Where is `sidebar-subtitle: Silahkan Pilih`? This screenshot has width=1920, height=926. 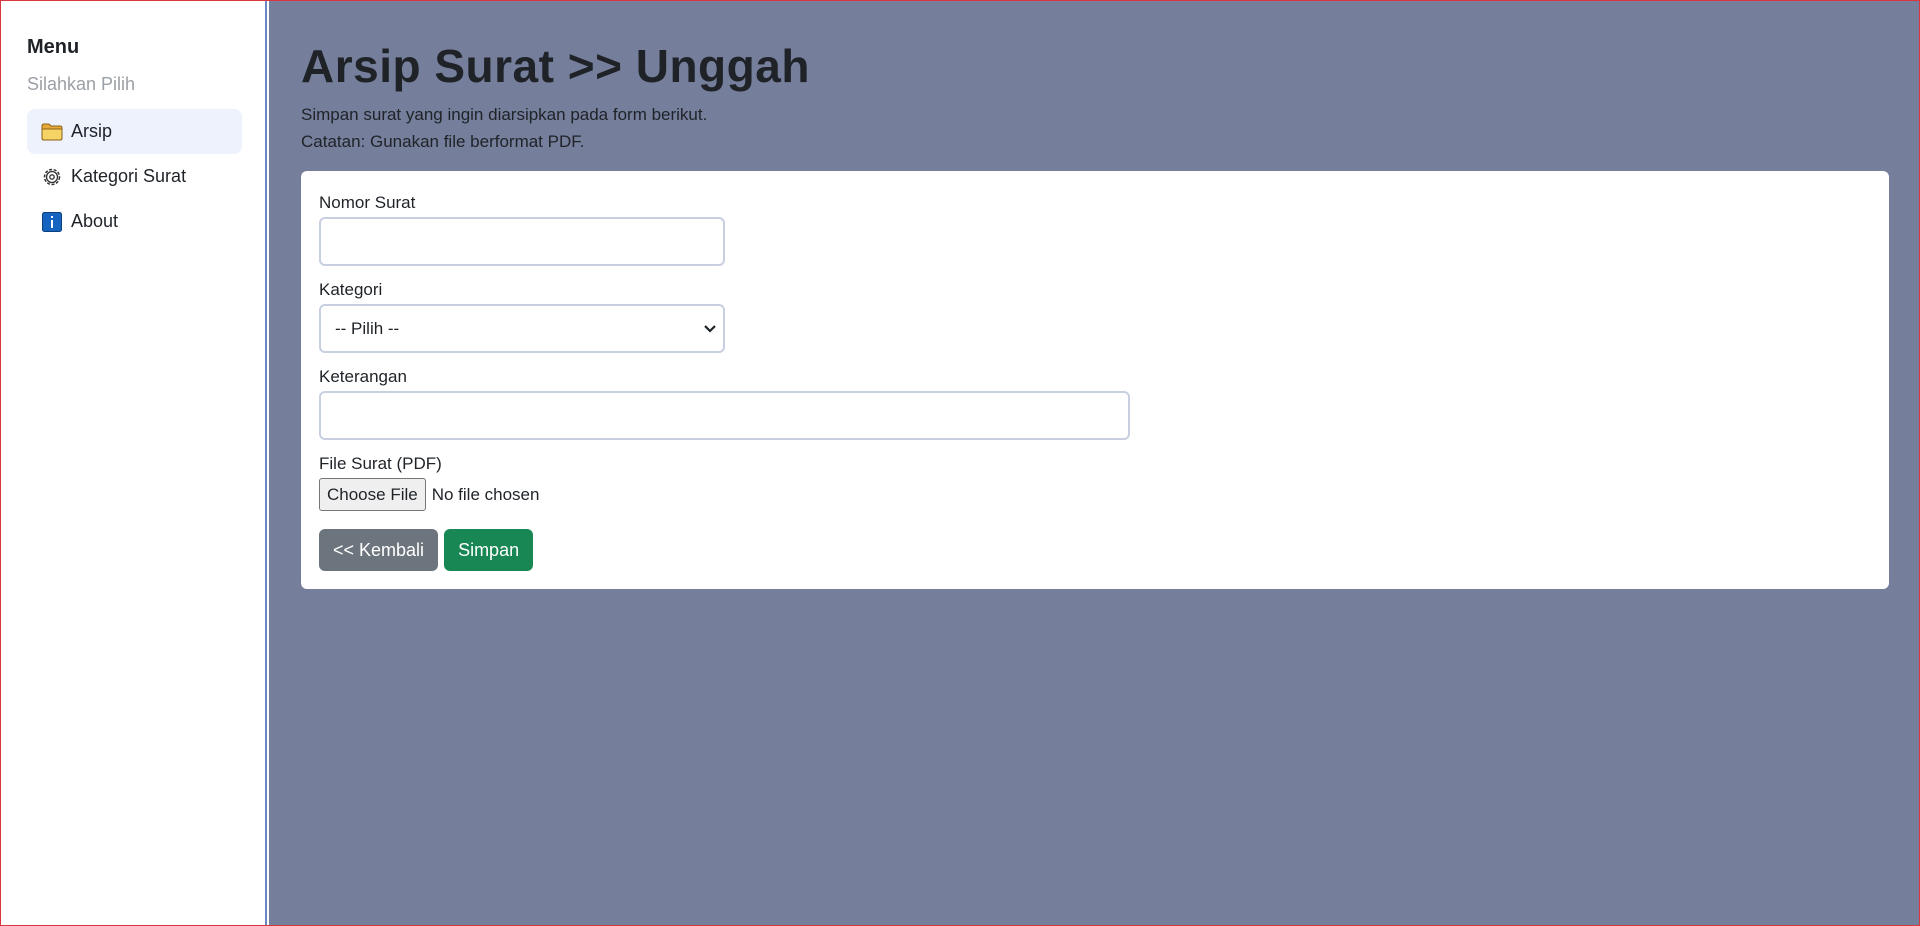 sidebar-subtitle: Silahkan Pilih is located at coordinates (81, 84).